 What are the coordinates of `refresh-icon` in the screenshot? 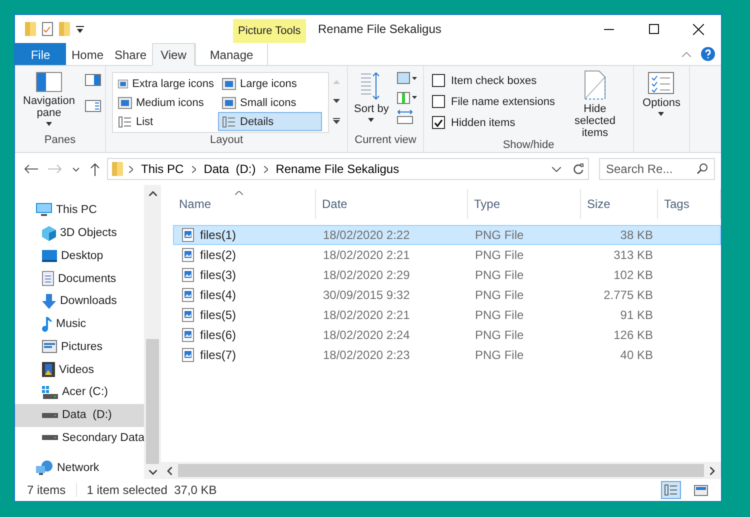 It's located at (578, 169).